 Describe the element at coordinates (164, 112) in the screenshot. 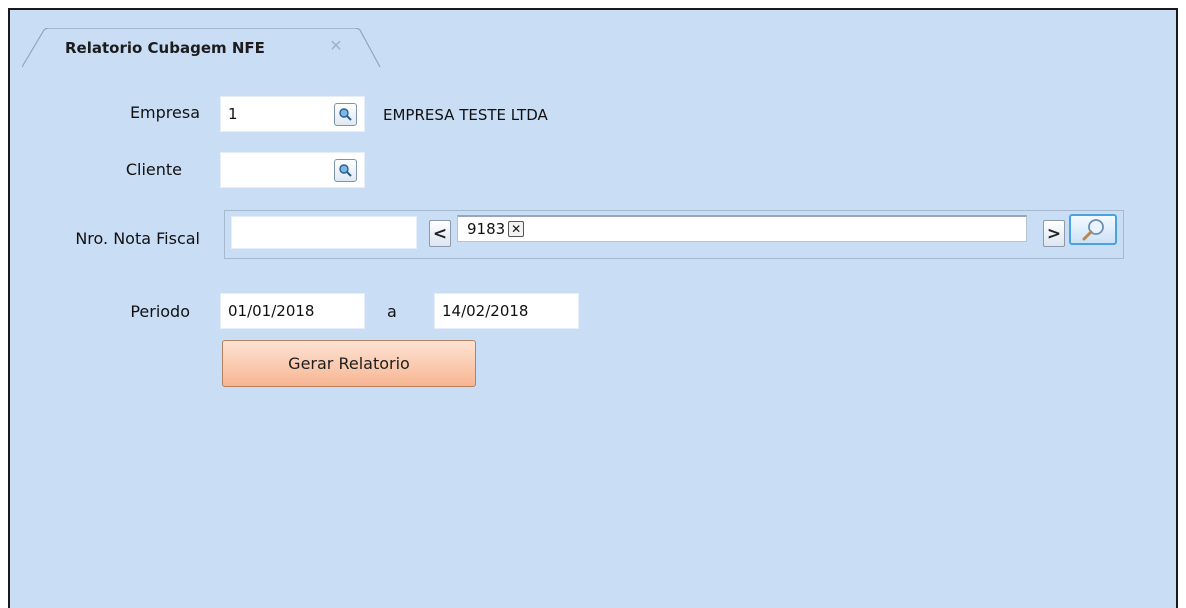

I see `empresa-label: Empresa` at that location.